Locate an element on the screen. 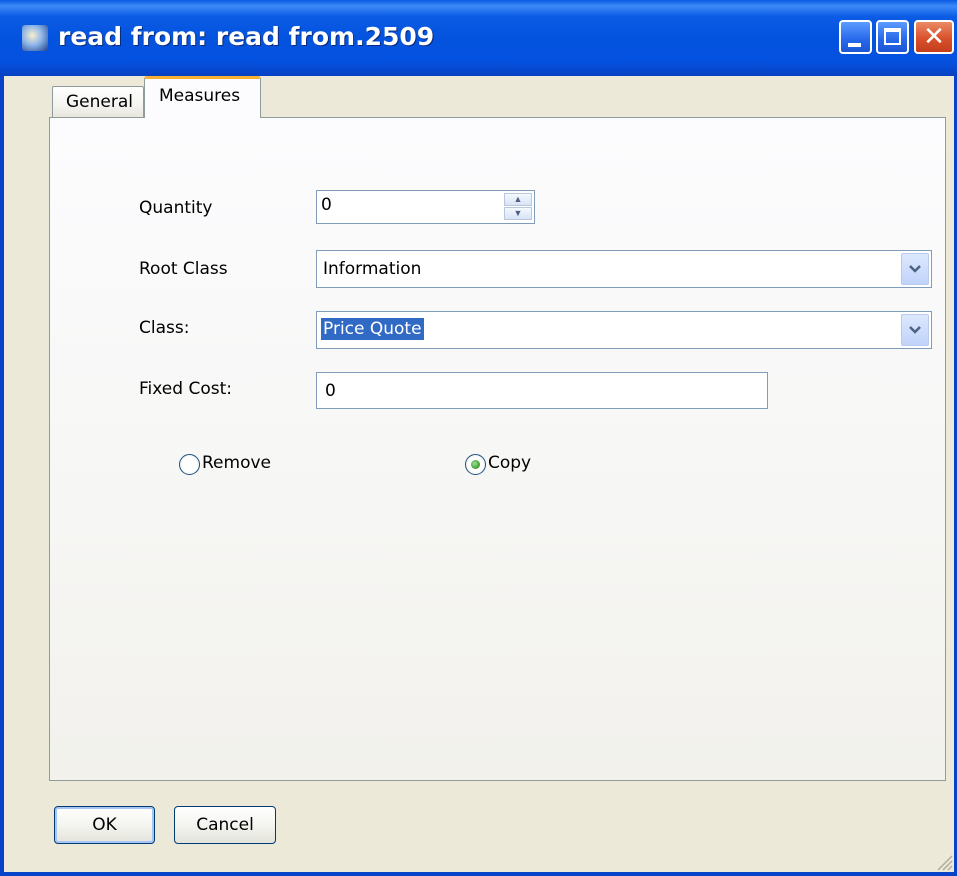 The height and width of the screenshot is (876, 957). root-class-dropdown: Information is located at coordinates (624, 269).